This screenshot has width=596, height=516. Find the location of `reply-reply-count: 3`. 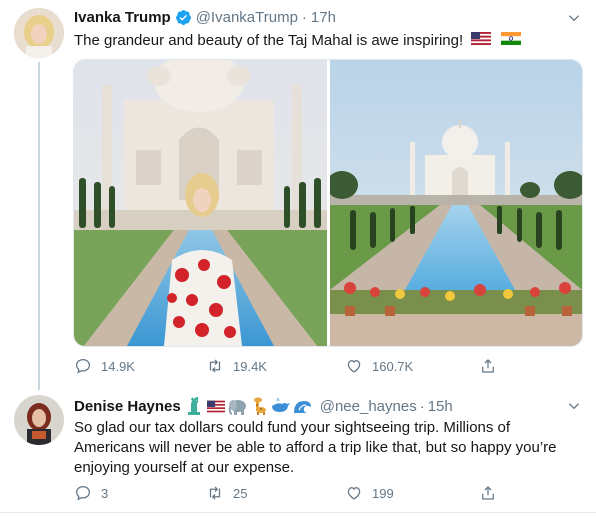

reply-reply-count: 3 is located at coordinates (105, 493).